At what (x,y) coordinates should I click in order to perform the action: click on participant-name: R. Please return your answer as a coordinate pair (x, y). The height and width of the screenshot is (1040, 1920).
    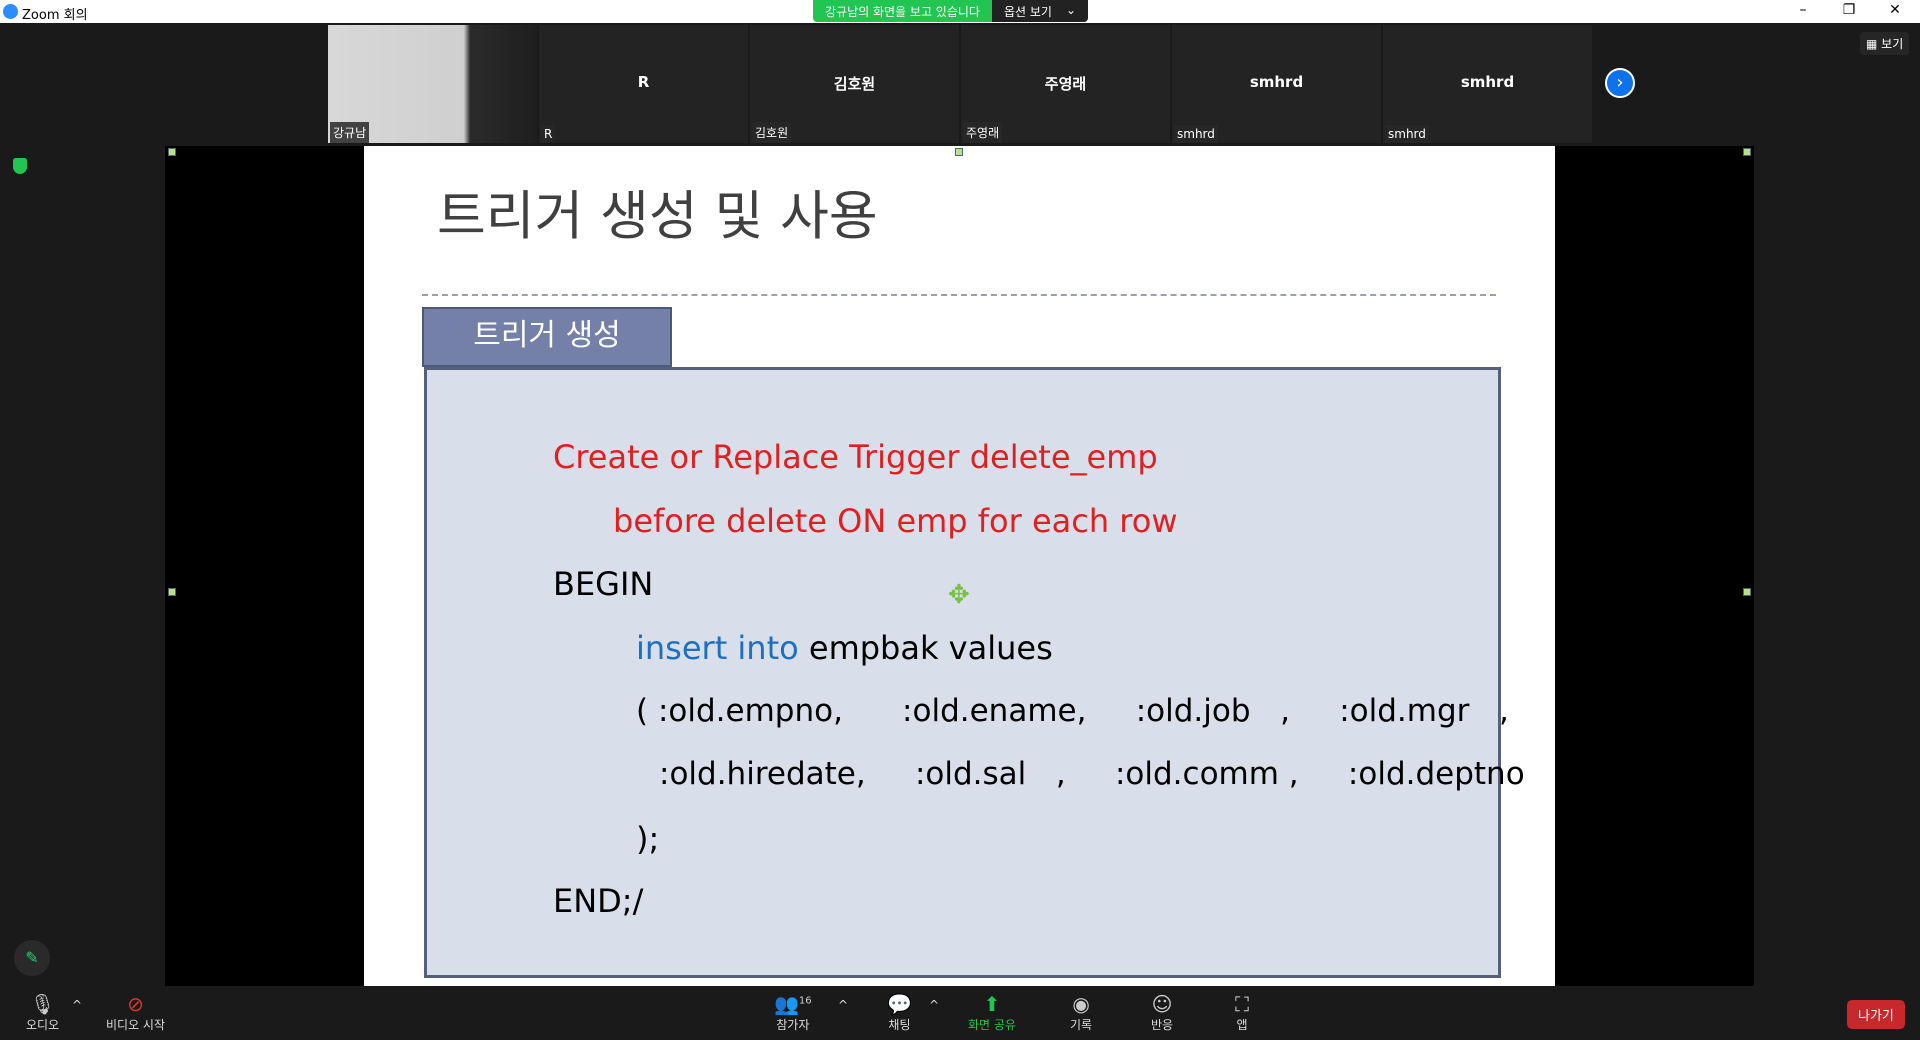
    Looking at the image, I should click on (643, 82).